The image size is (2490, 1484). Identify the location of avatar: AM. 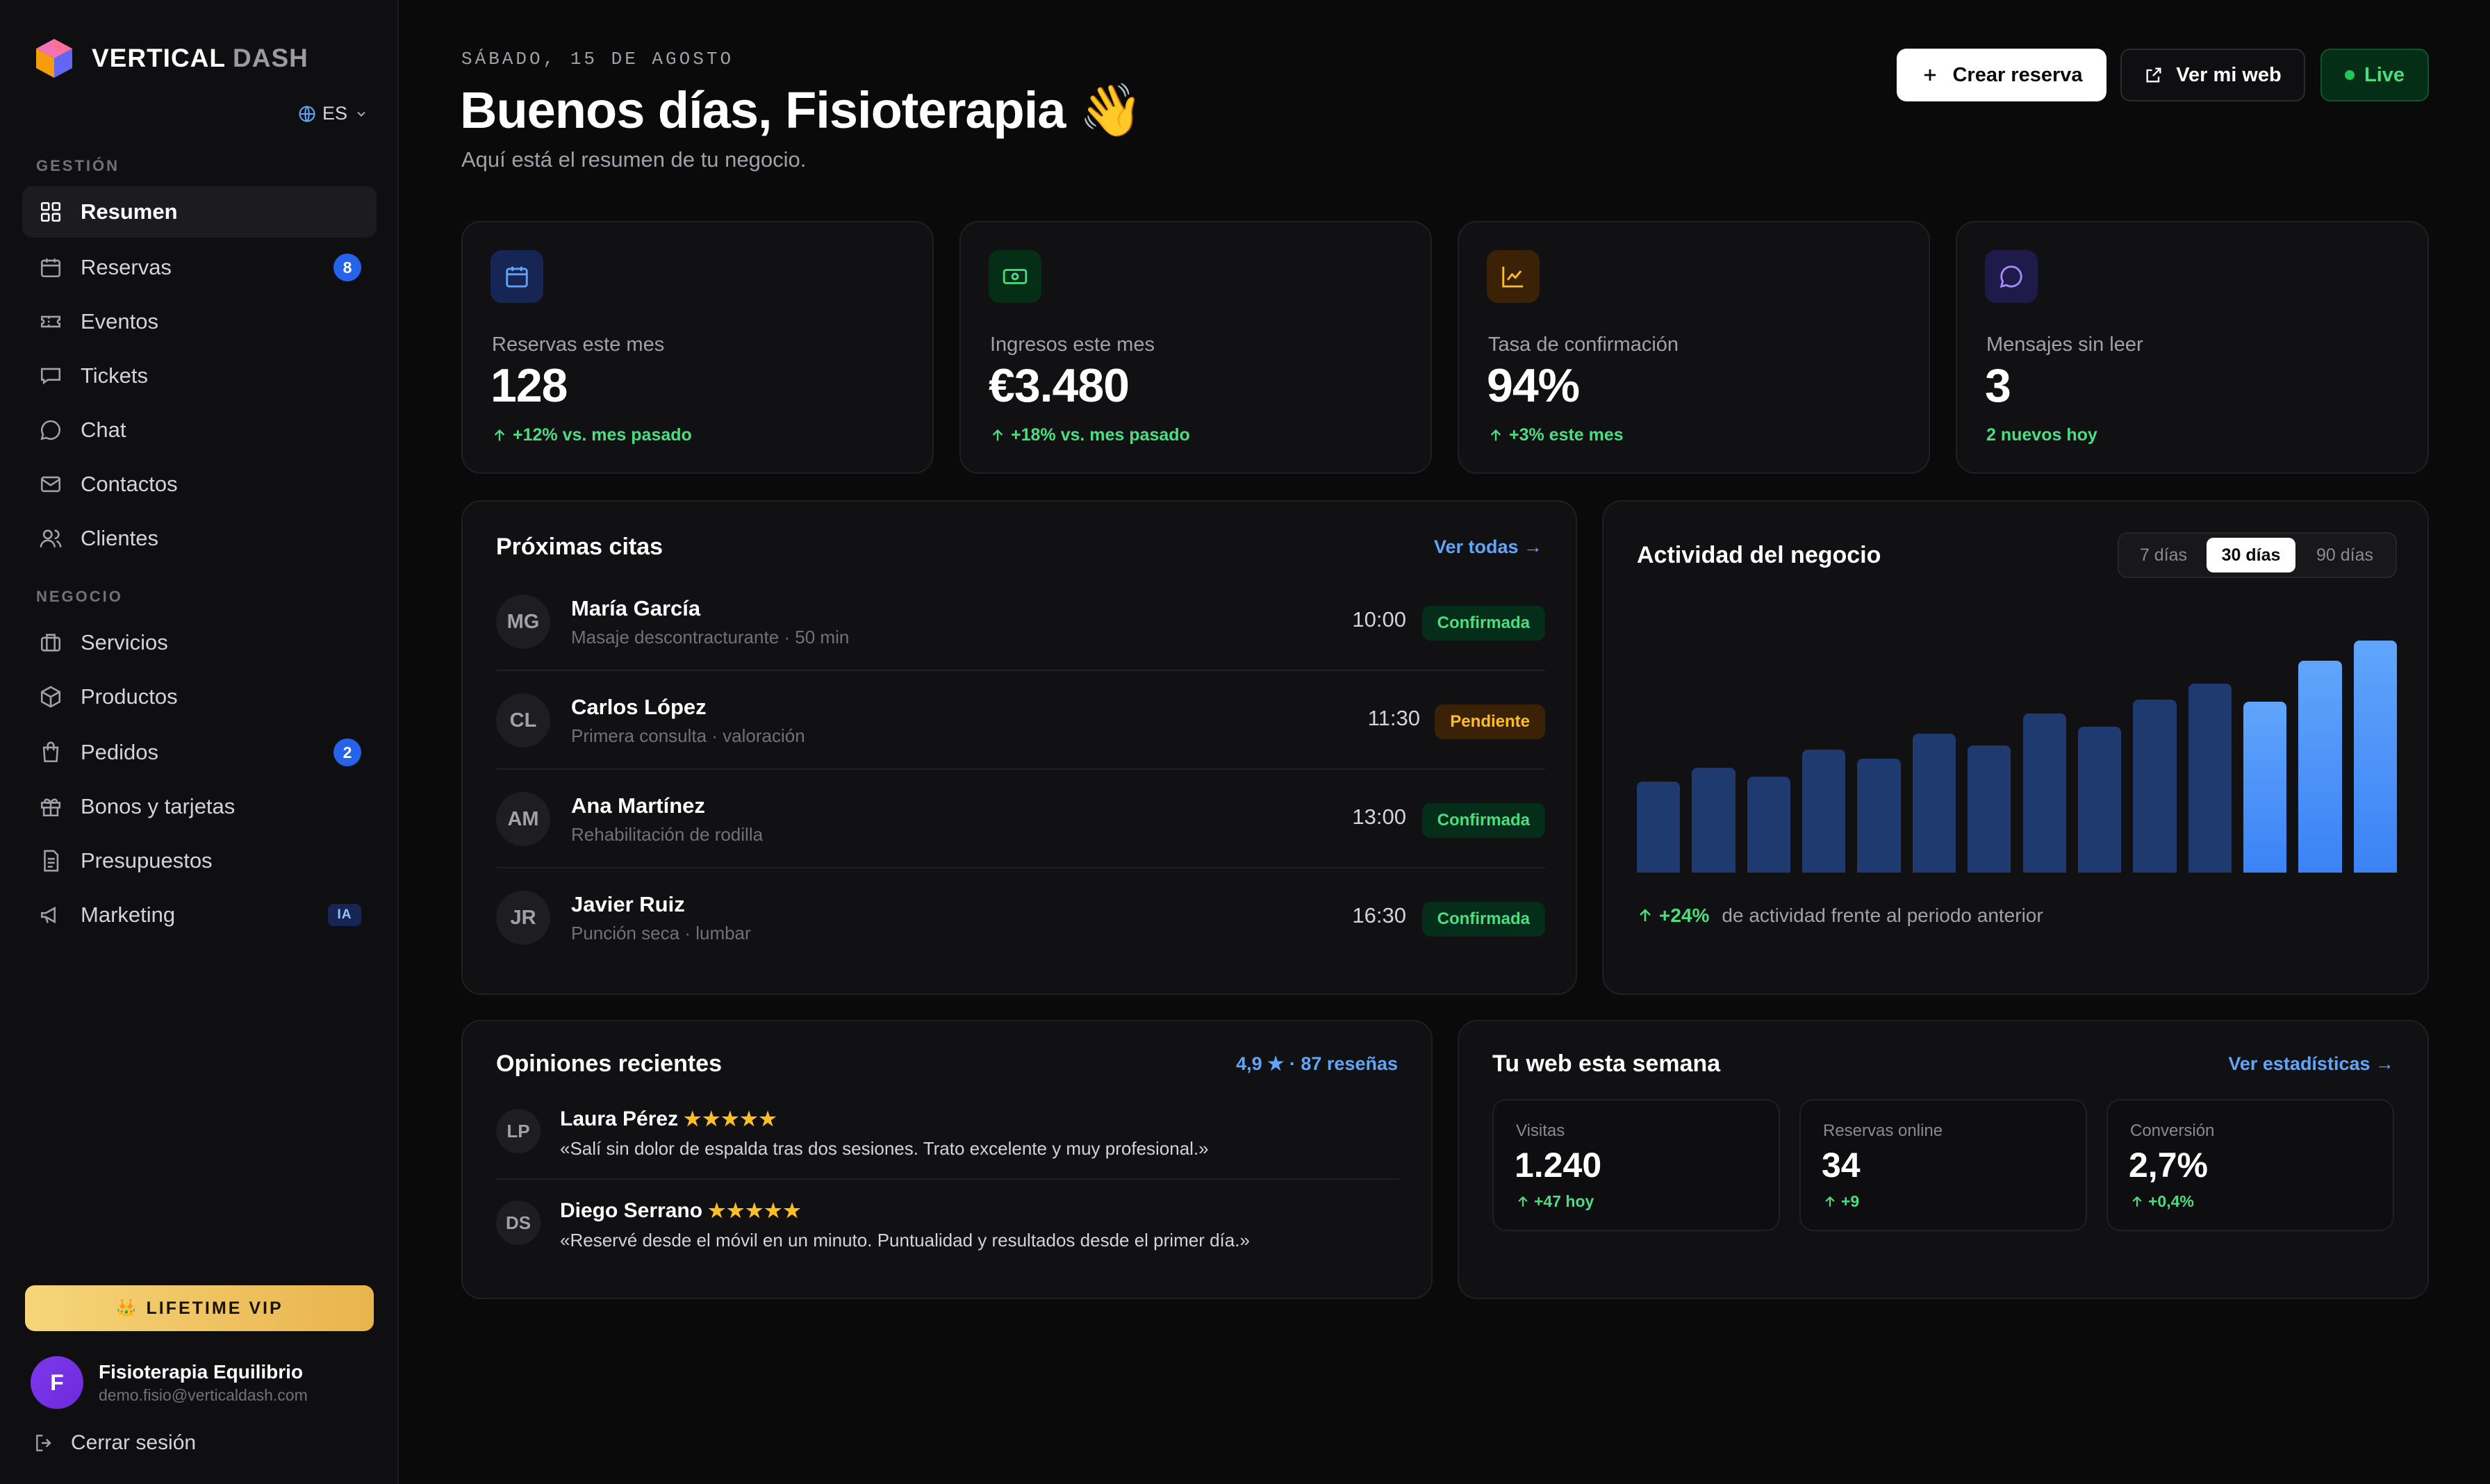
(523, 819).